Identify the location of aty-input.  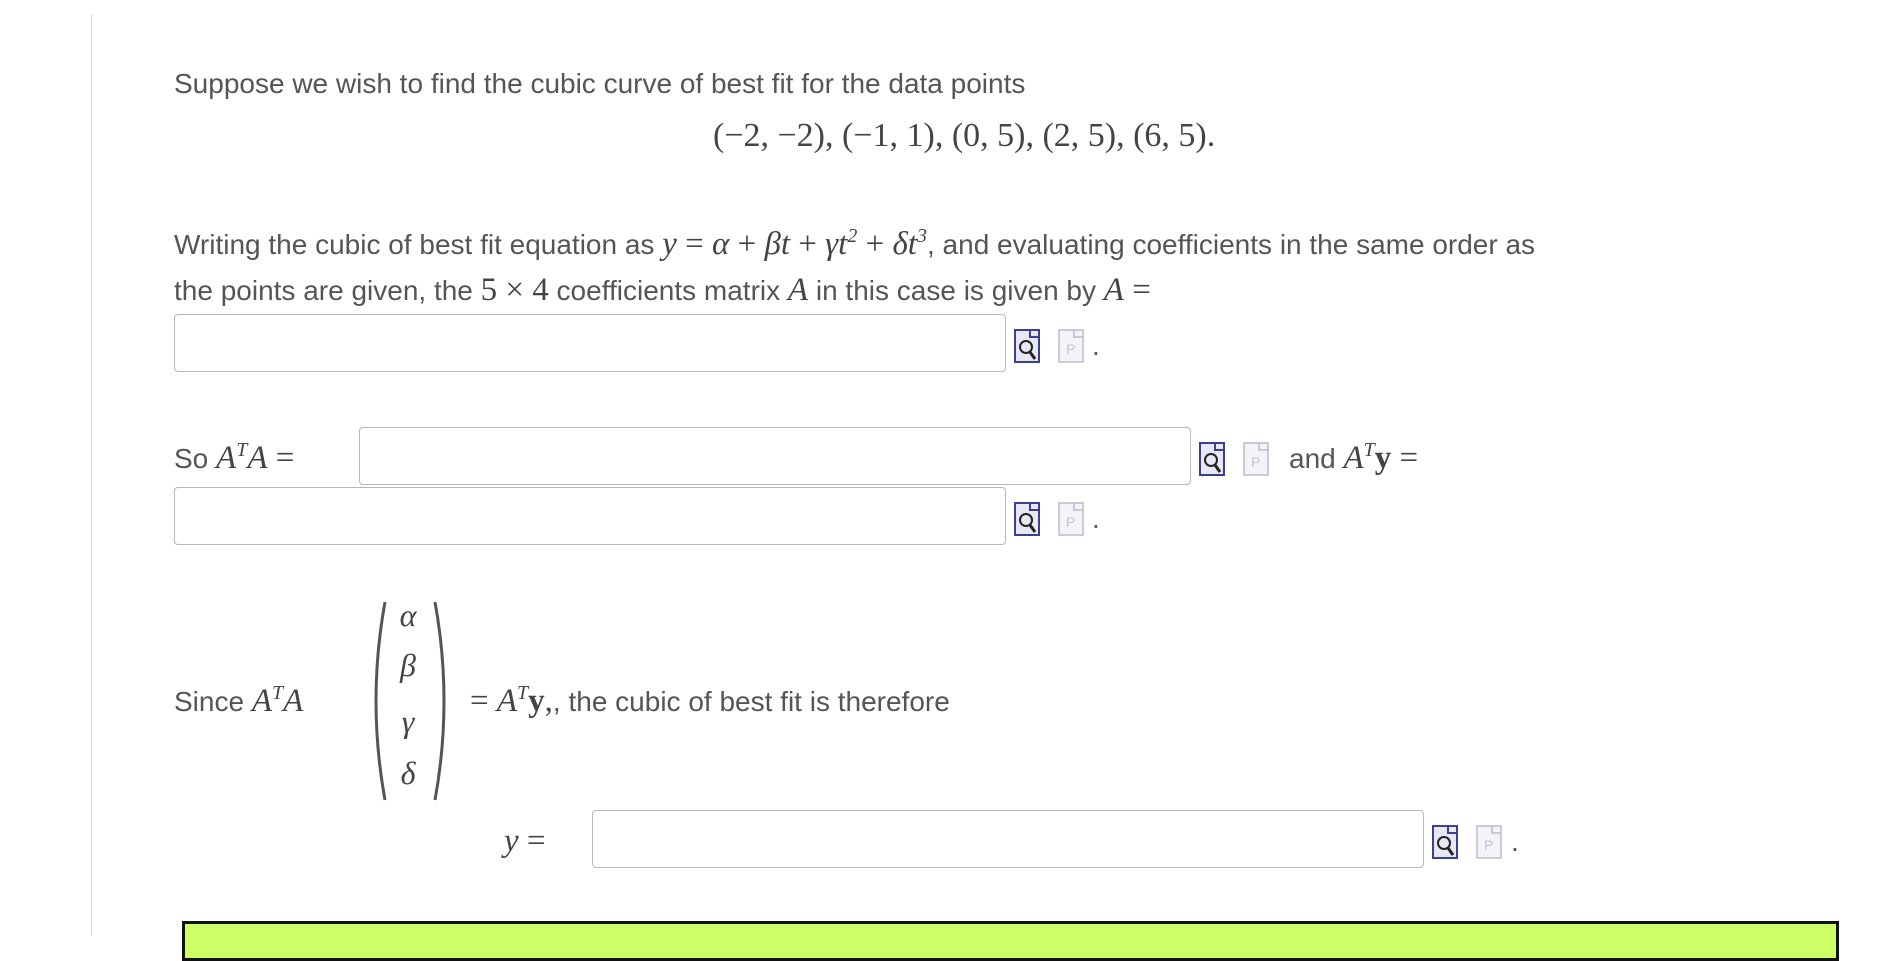
(590, 516).